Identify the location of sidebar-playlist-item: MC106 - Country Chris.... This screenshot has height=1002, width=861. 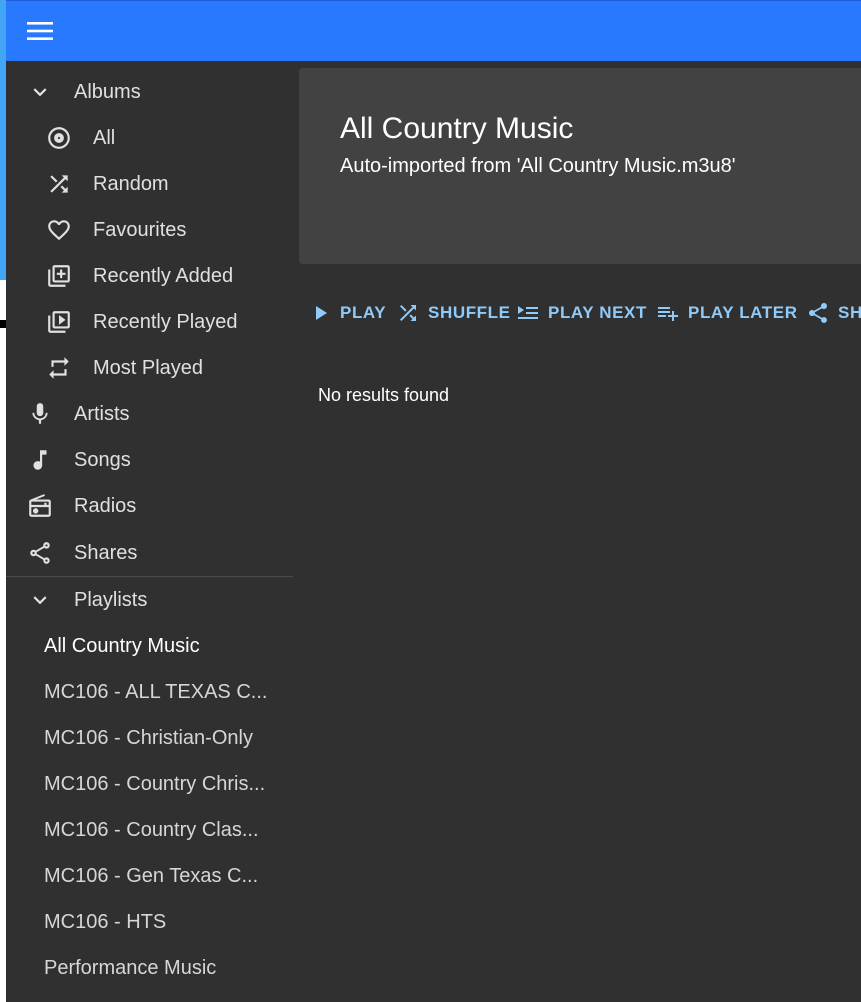
(154, 784).